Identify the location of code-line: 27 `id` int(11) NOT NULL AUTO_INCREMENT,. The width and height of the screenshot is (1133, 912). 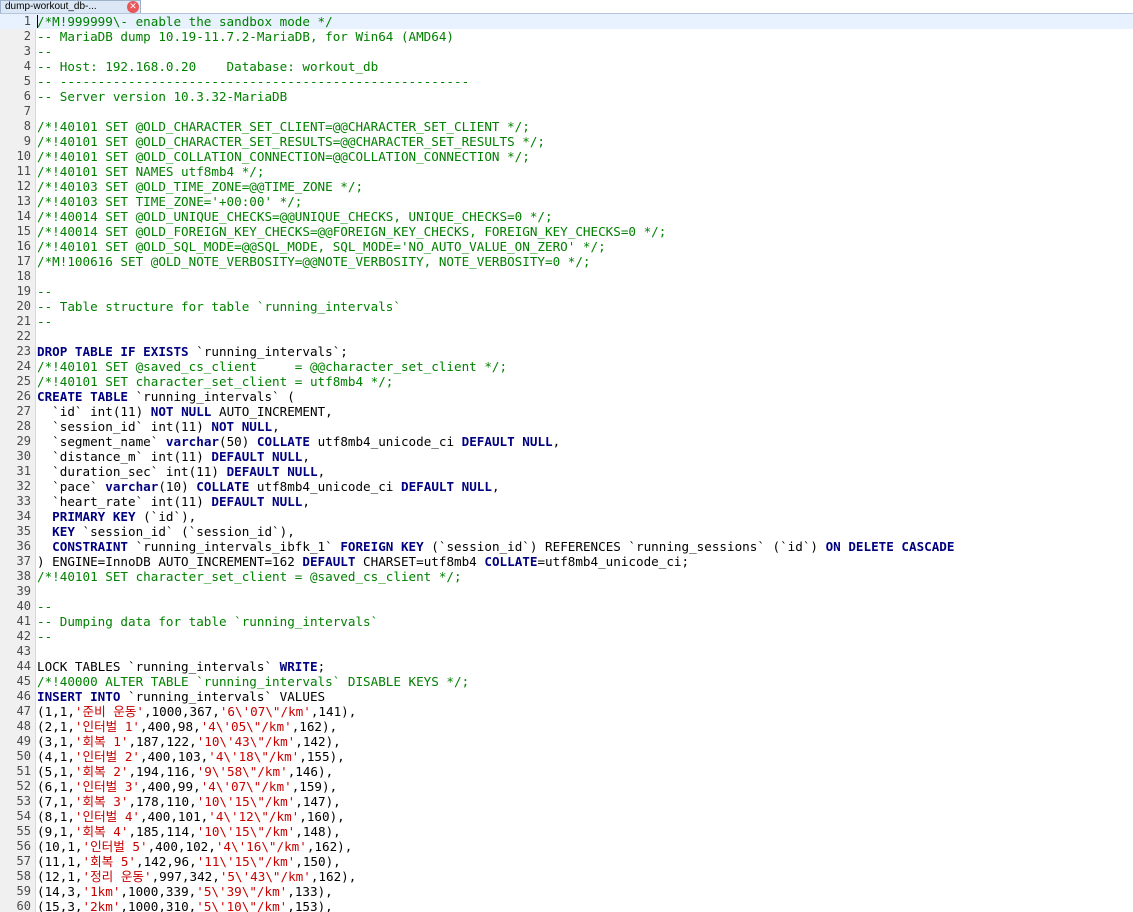
(566, 411).